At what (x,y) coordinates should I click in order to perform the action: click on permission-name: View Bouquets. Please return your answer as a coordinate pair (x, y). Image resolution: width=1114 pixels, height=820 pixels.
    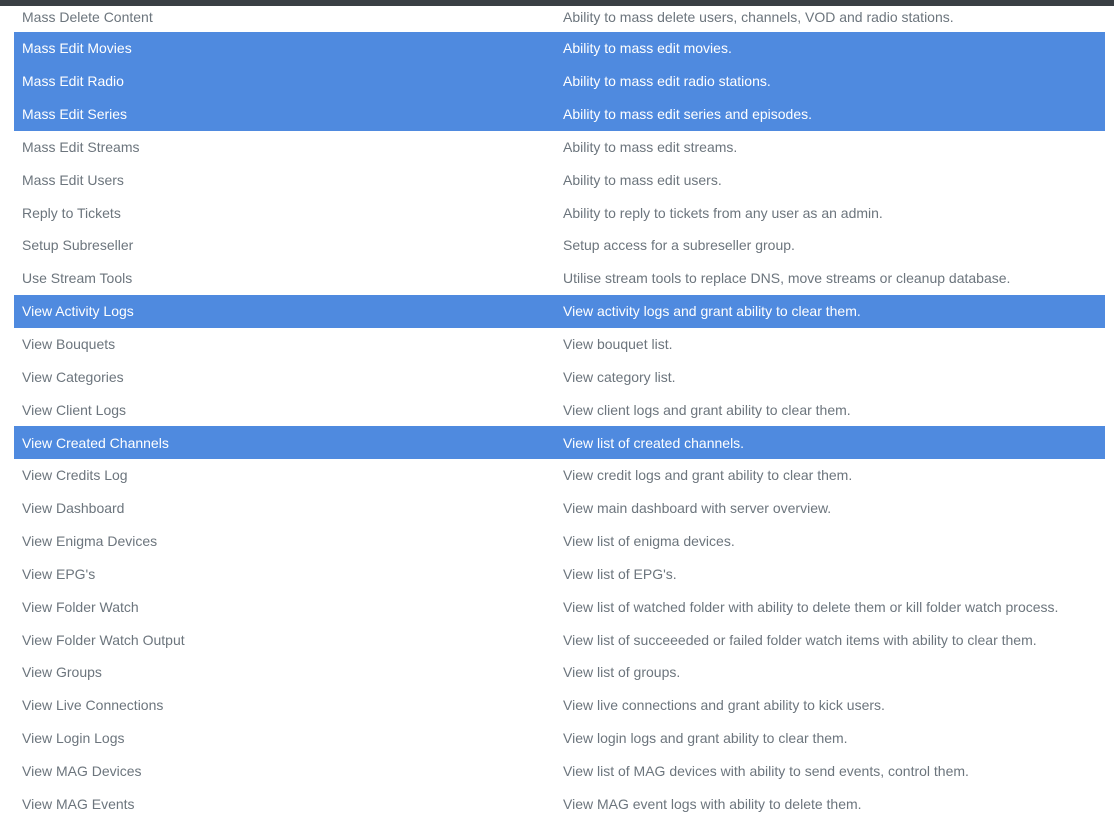
    Looking at the image, I should click on (69, 344).